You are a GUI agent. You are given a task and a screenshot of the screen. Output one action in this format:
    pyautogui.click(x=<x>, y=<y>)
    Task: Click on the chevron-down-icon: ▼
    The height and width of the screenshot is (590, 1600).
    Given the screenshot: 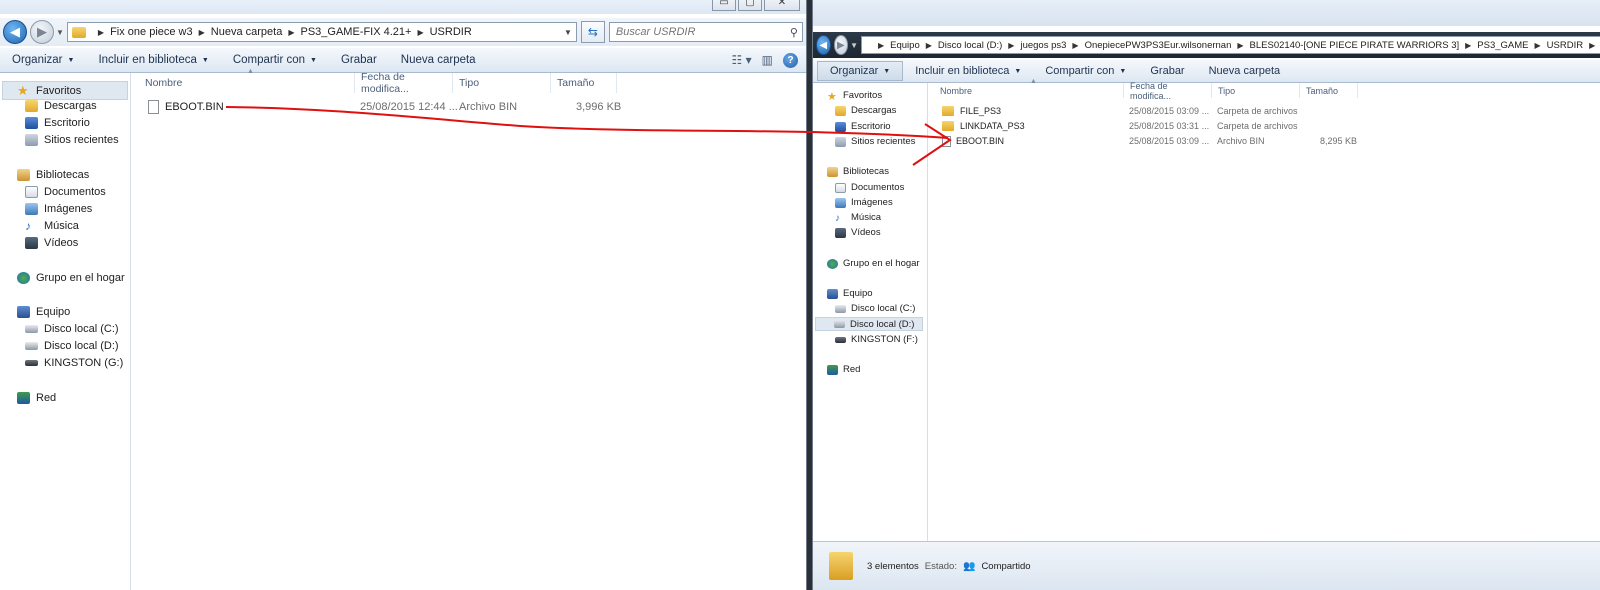 What is the action you would take?
    pyautogui.click(x=568, y=32)
    